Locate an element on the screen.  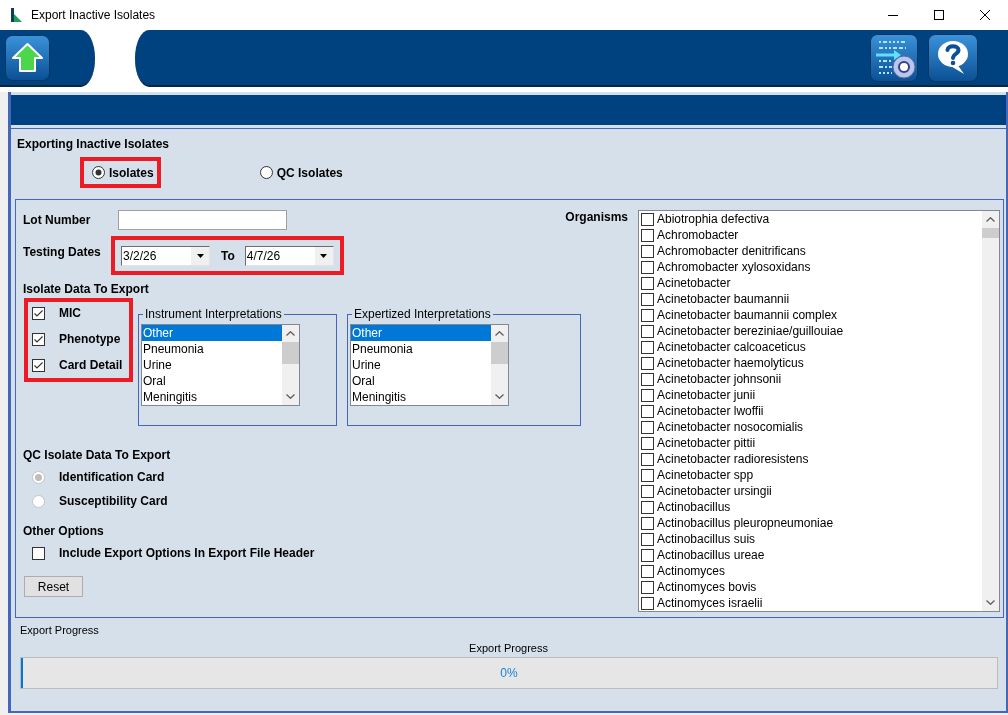
checkbox-label: Acinetobacter is located at coordinates (694, 283).